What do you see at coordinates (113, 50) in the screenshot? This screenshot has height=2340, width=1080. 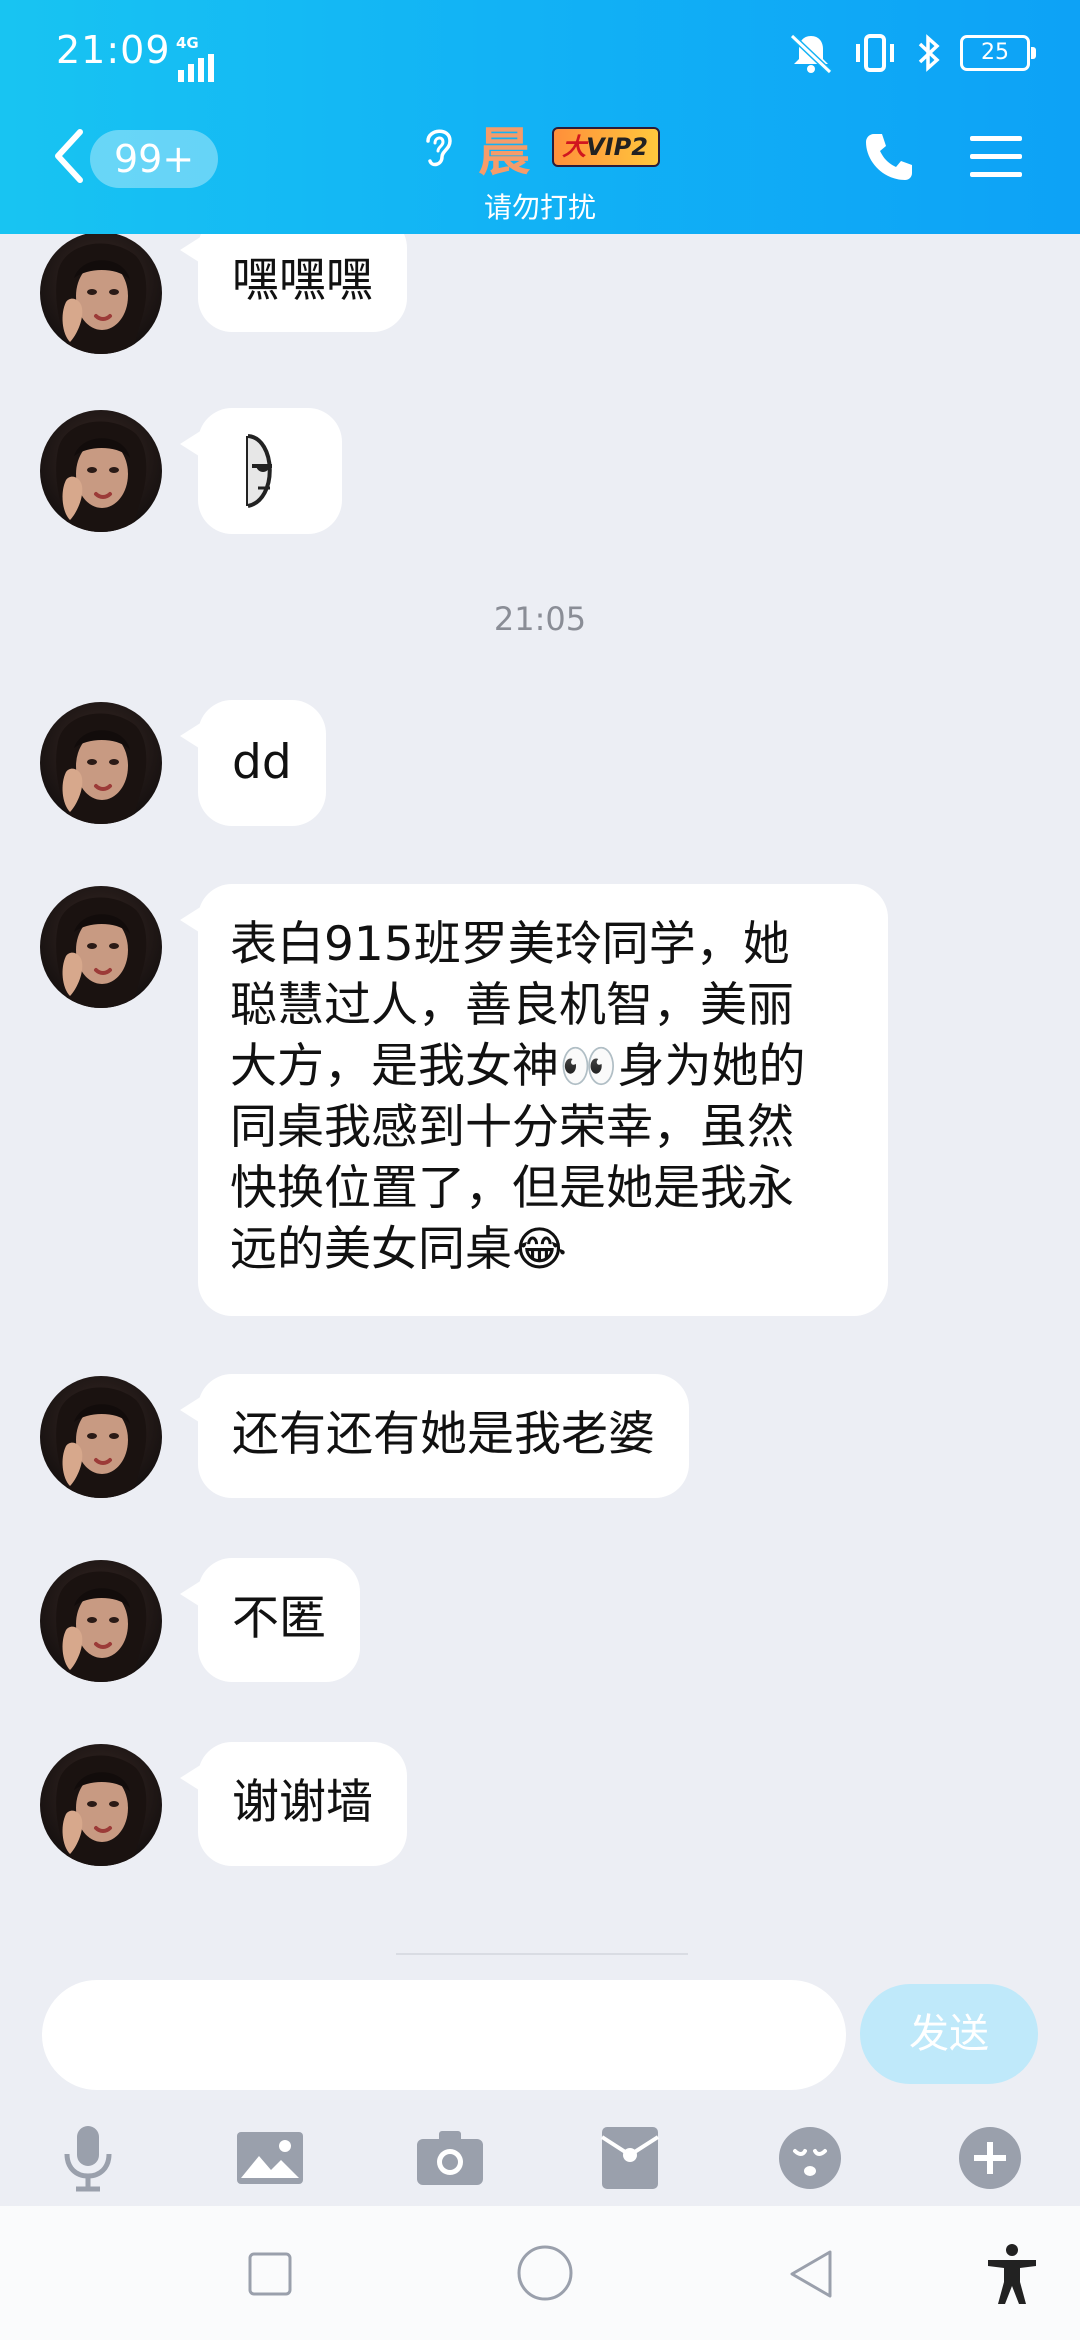 I see `status-time: 21:09` at bounding box center [113, 50].